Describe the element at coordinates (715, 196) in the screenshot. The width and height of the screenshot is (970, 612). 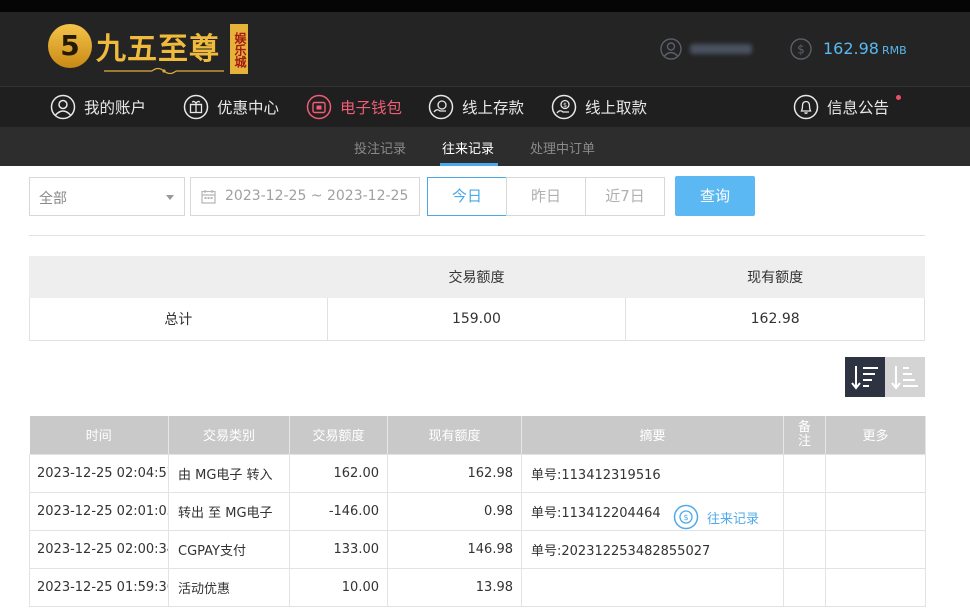
I see `query-button: 查询` at that location.